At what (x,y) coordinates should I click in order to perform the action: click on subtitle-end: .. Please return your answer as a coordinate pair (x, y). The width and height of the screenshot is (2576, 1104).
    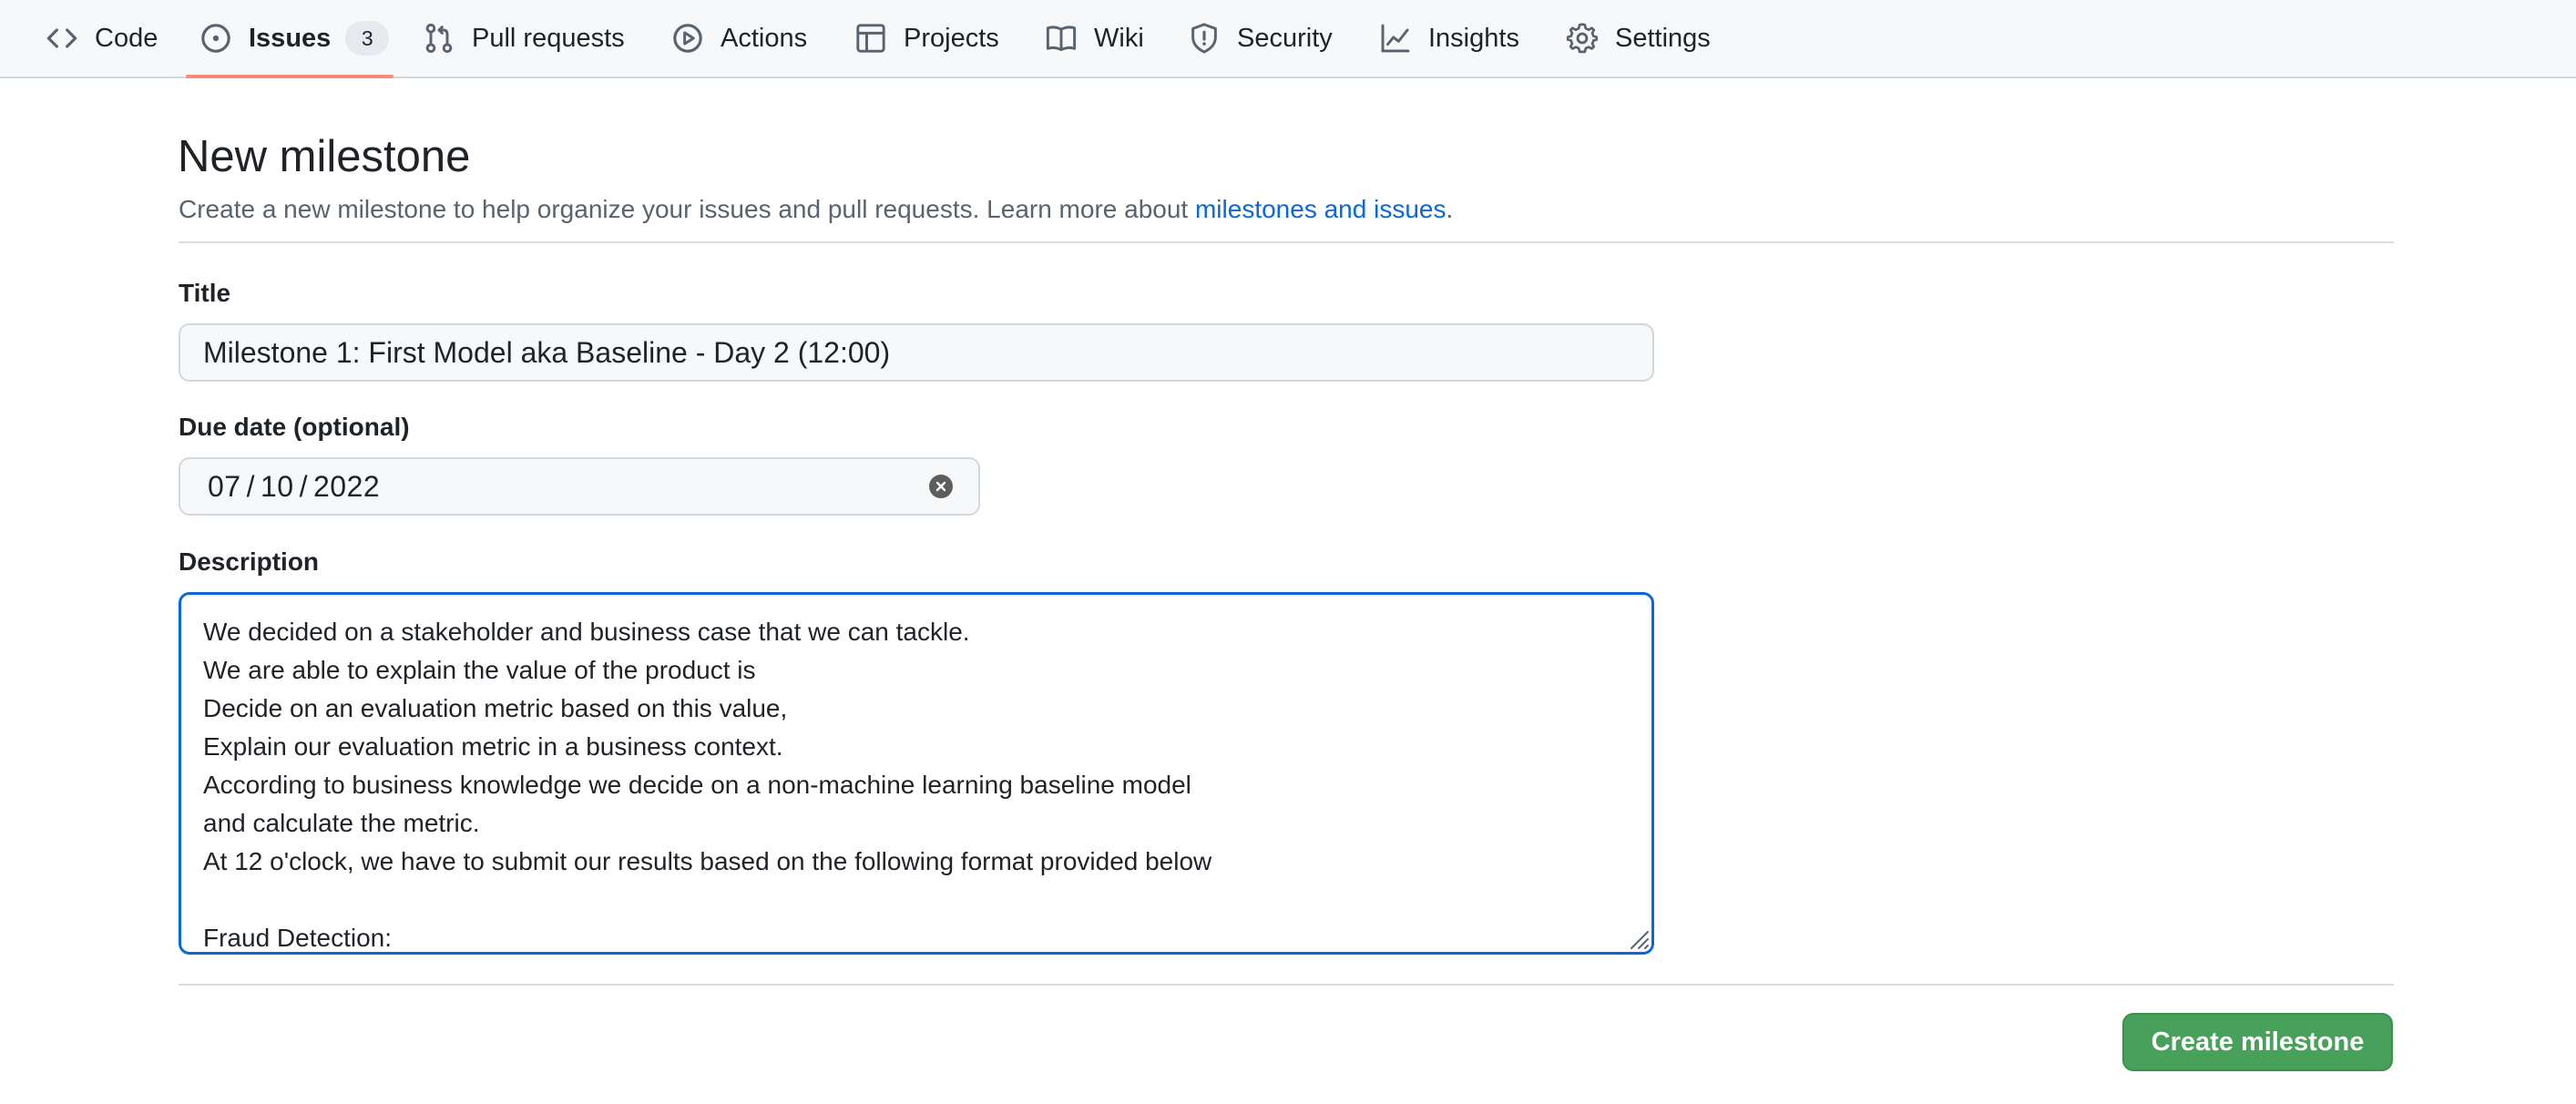
    Looking at the image, I should click on (1450, 209).